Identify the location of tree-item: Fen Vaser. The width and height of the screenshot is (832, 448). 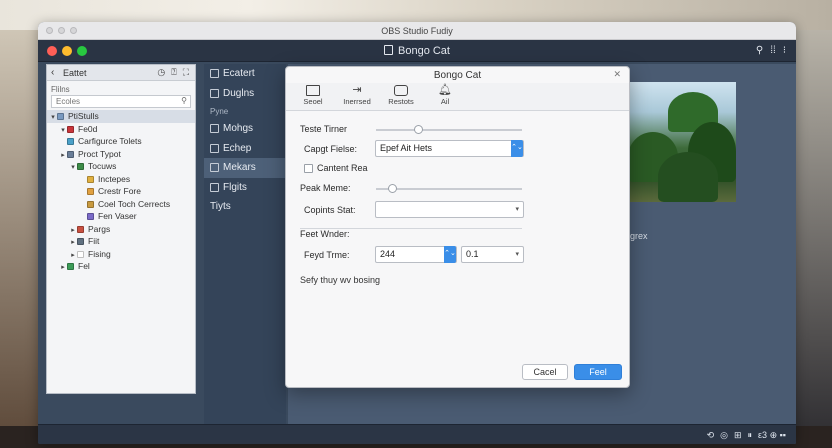
(121, 216).